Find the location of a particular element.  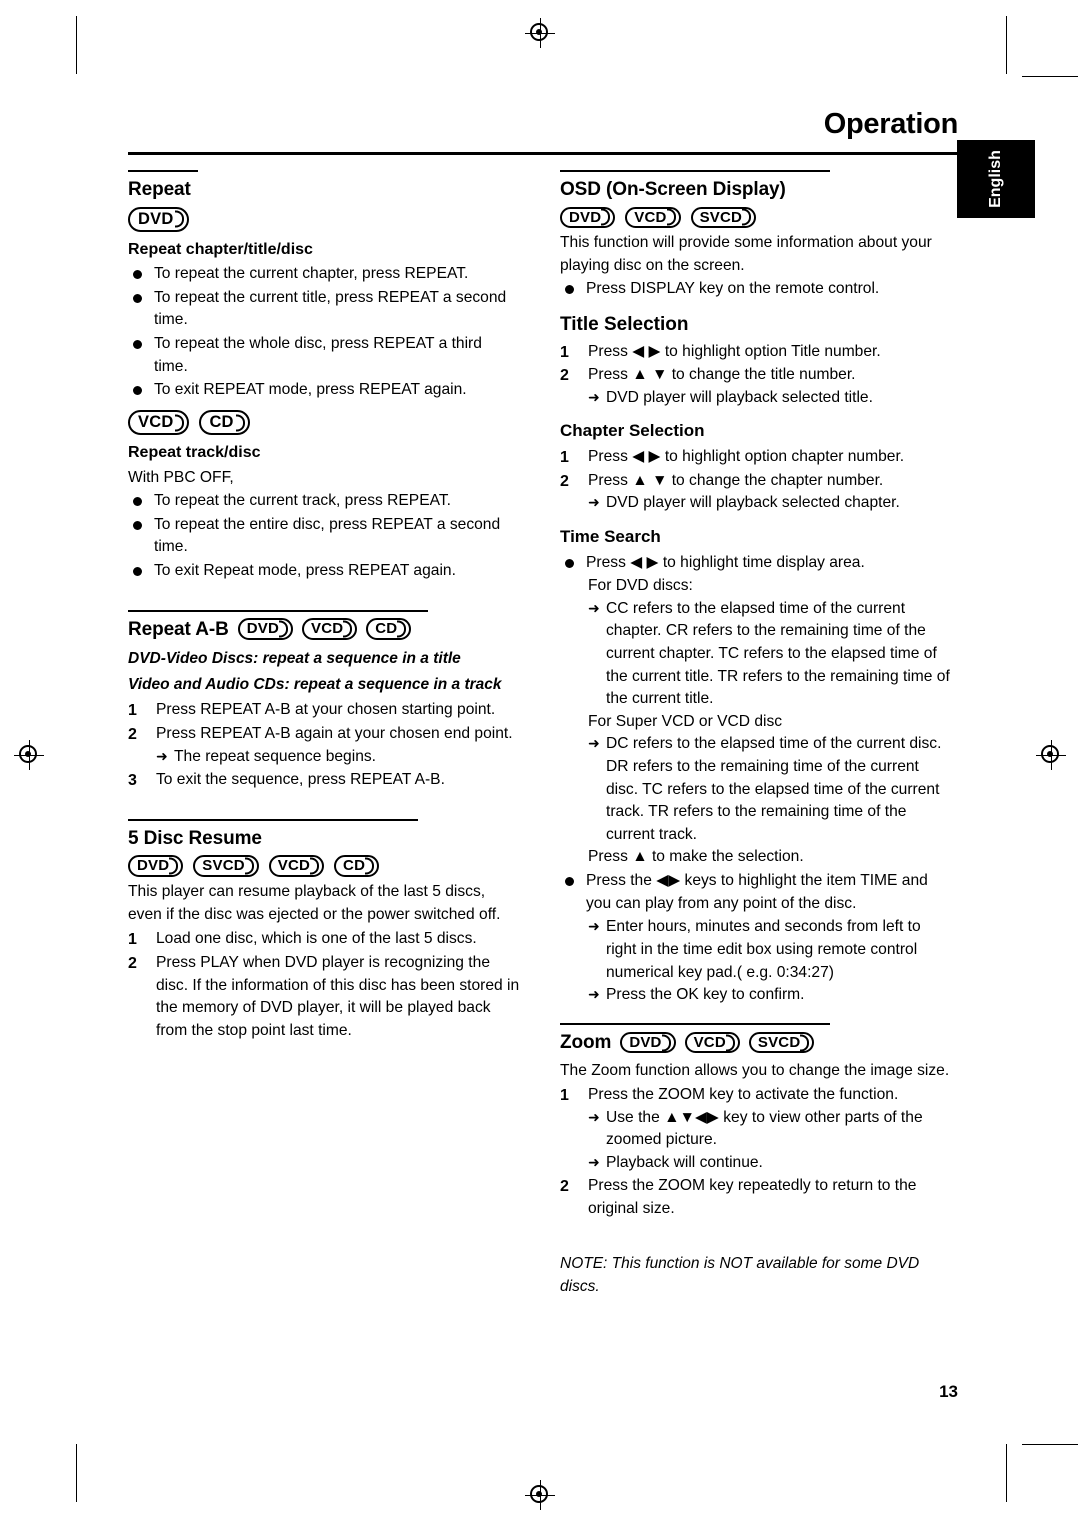

time-search-make-selection: Press ▲ to make the selection. is located at coordinates (696, 857).